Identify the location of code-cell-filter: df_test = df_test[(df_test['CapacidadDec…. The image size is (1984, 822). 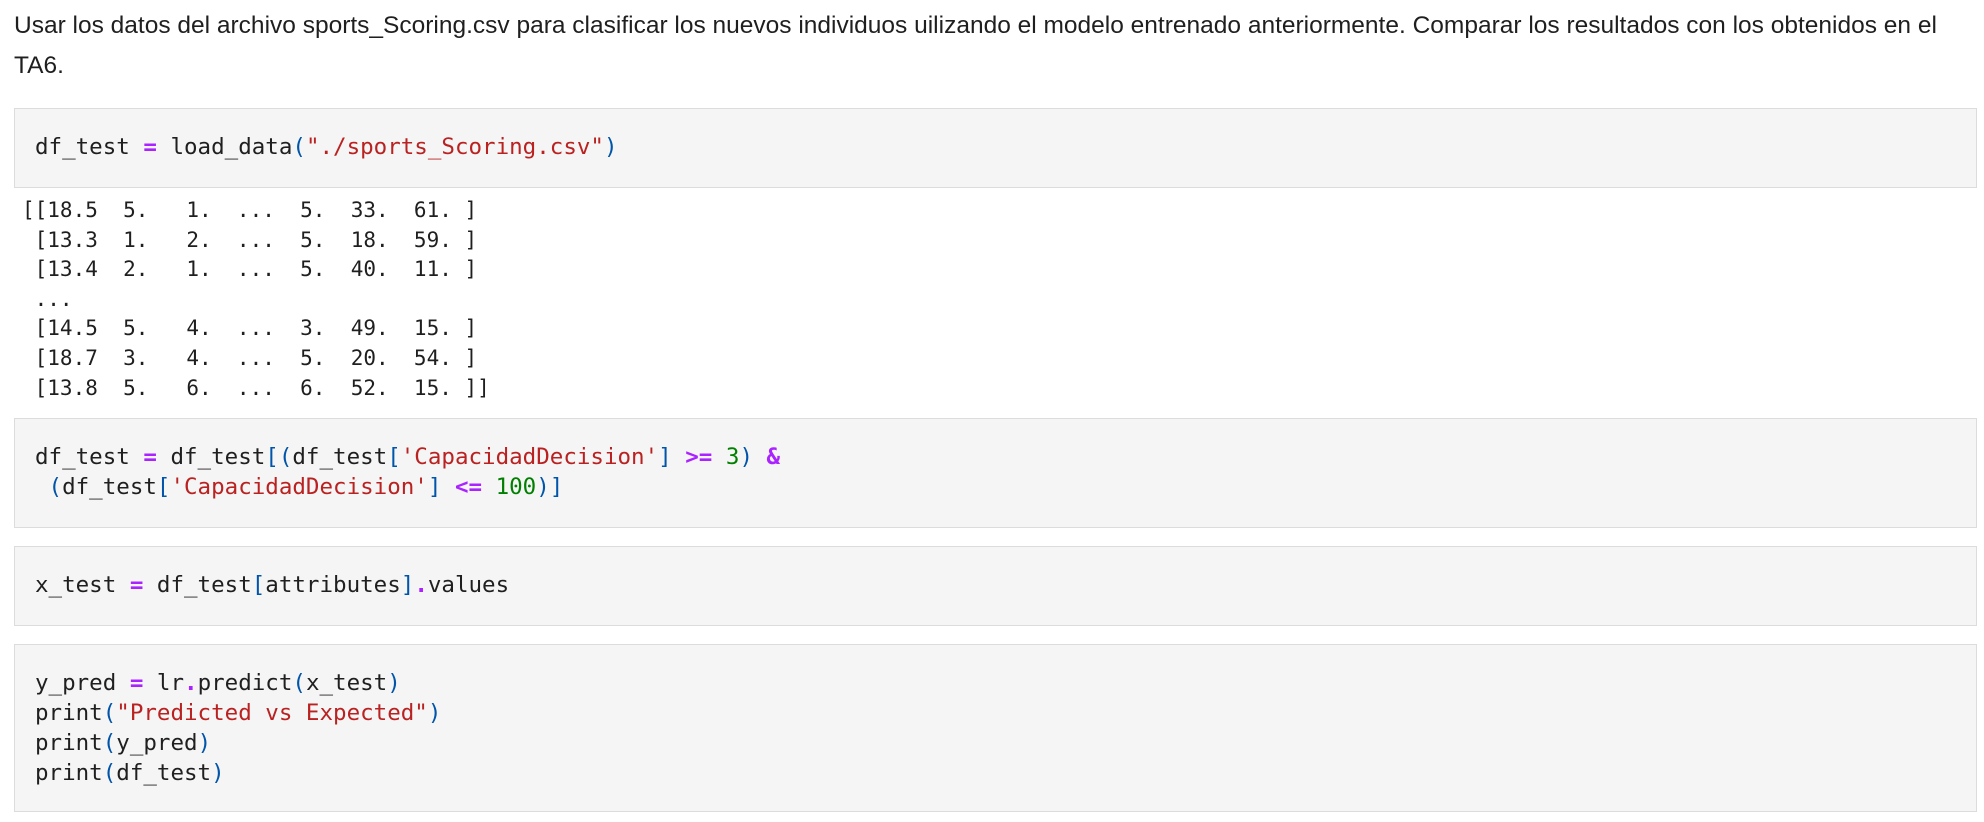
(995, 473).